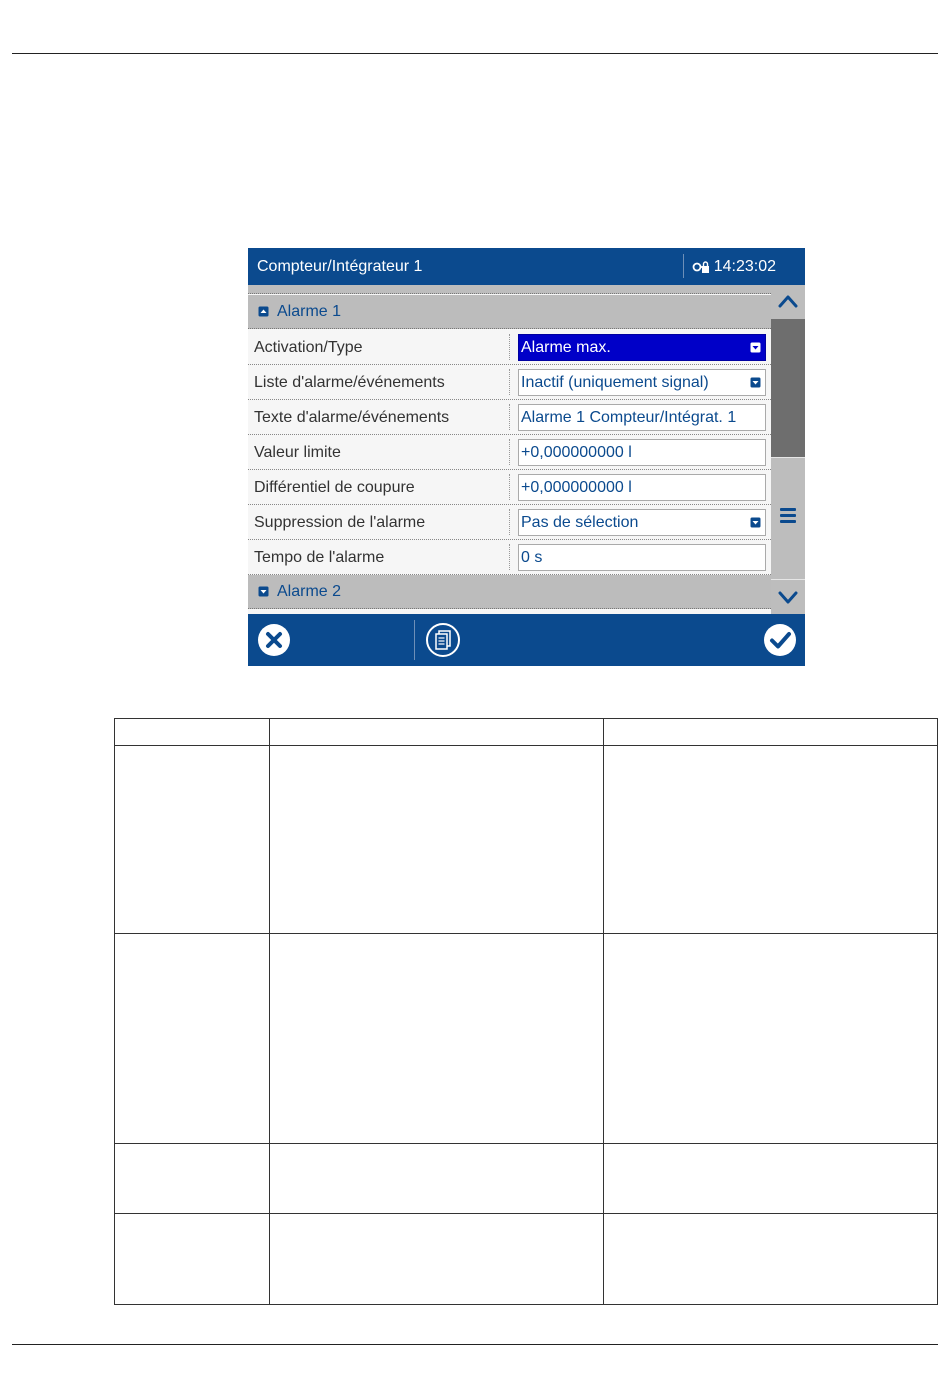 This screenshot has height=1398, width=950. I want to click on group-header-alarme-1: Alarme 1, so click(509, 312).